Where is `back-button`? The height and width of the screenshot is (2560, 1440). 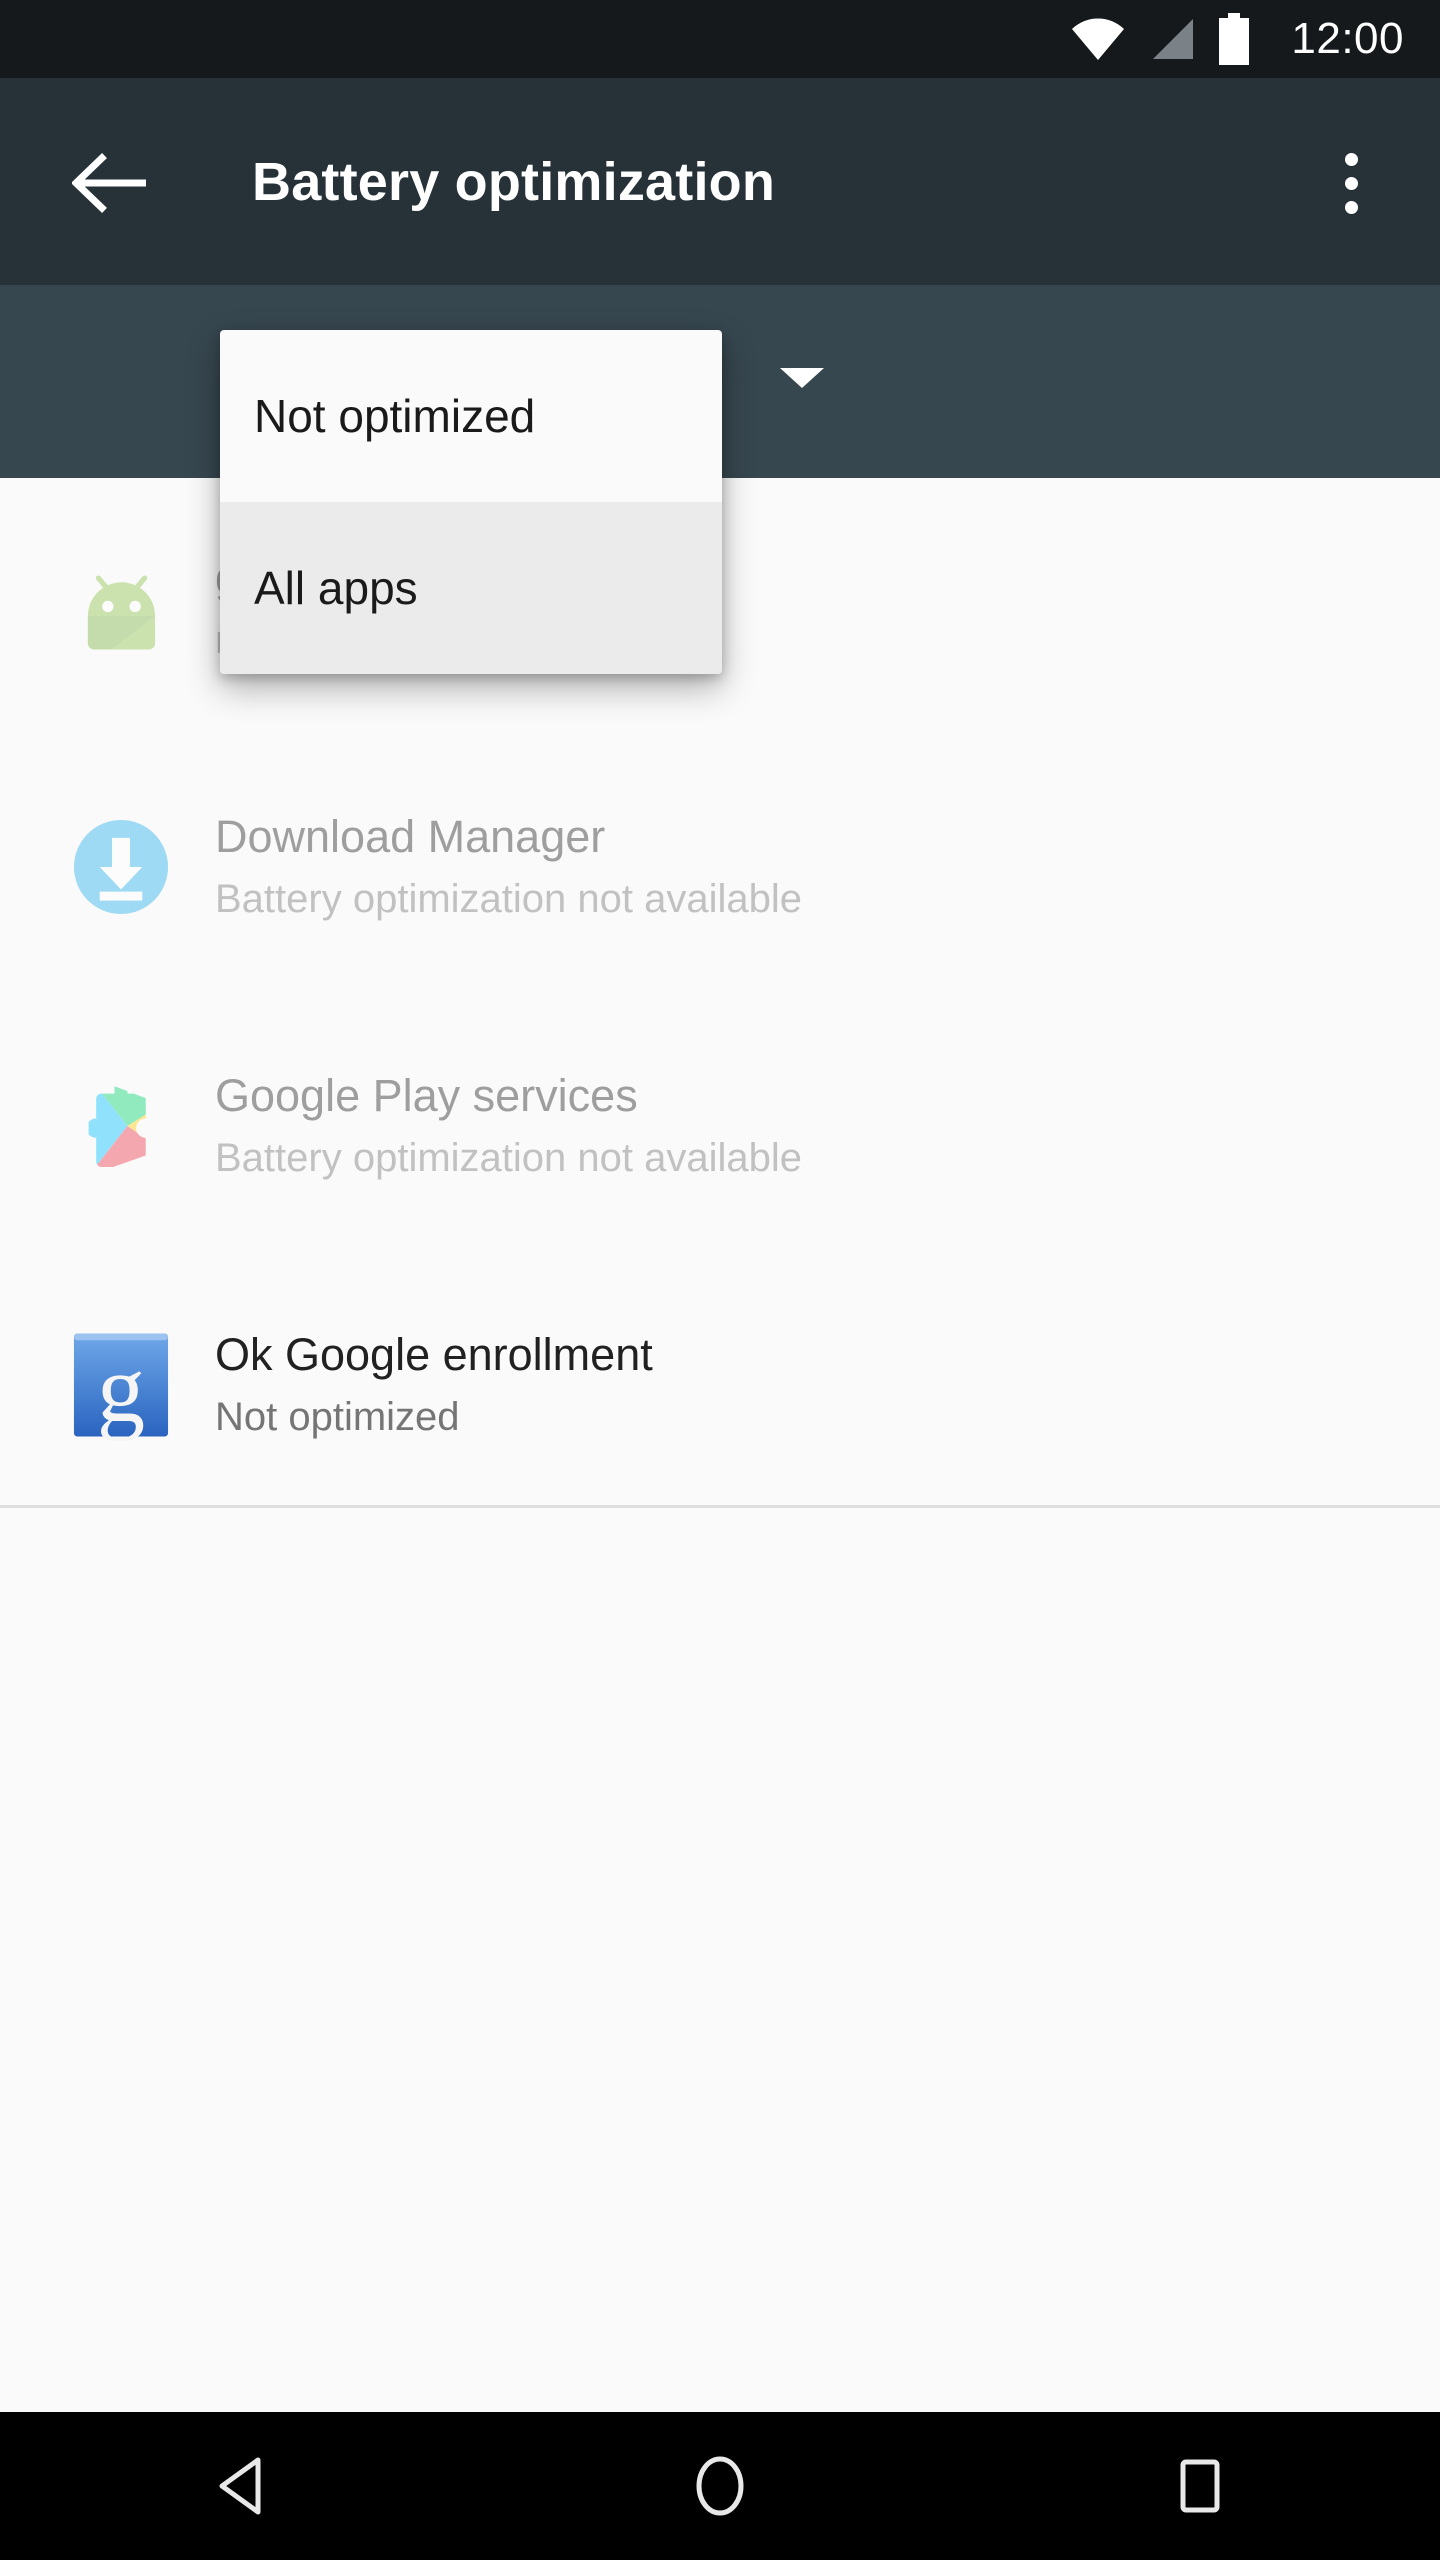 back-button is located at coordinates (111, 183).